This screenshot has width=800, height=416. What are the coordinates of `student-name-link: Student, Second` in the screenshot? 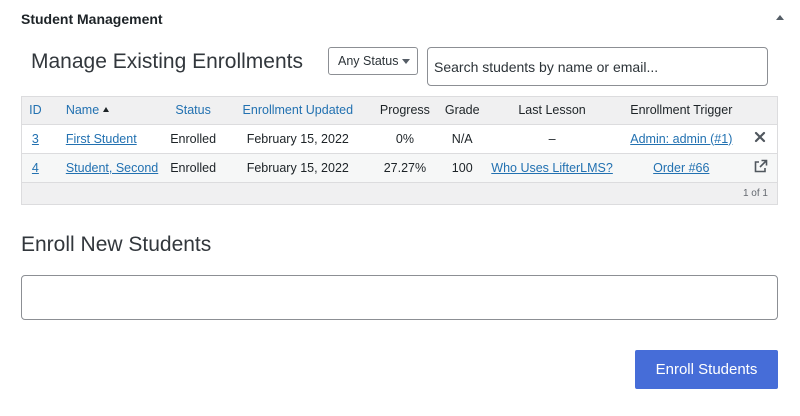 It's located at (112, 168).